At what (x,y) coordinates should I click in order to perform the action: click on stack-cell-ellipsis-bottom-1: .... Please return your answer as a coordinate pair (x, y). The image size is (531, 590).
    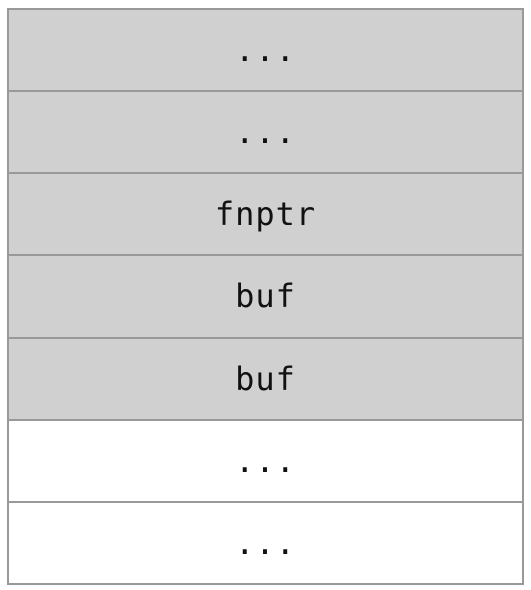
    Looking at the image, I should click on (265, 459).